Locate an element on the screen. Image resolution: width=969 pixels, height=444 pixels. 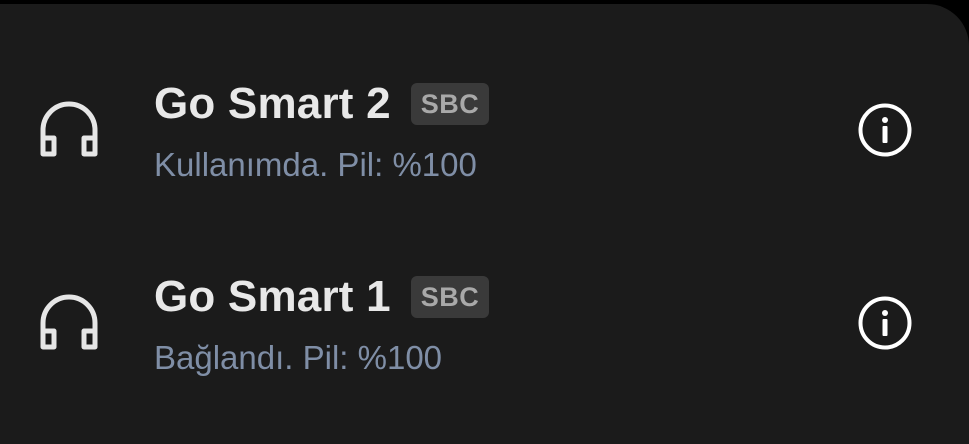
device-status: Kullanımda. Pil: %100 is located at coordinates (315, 164).